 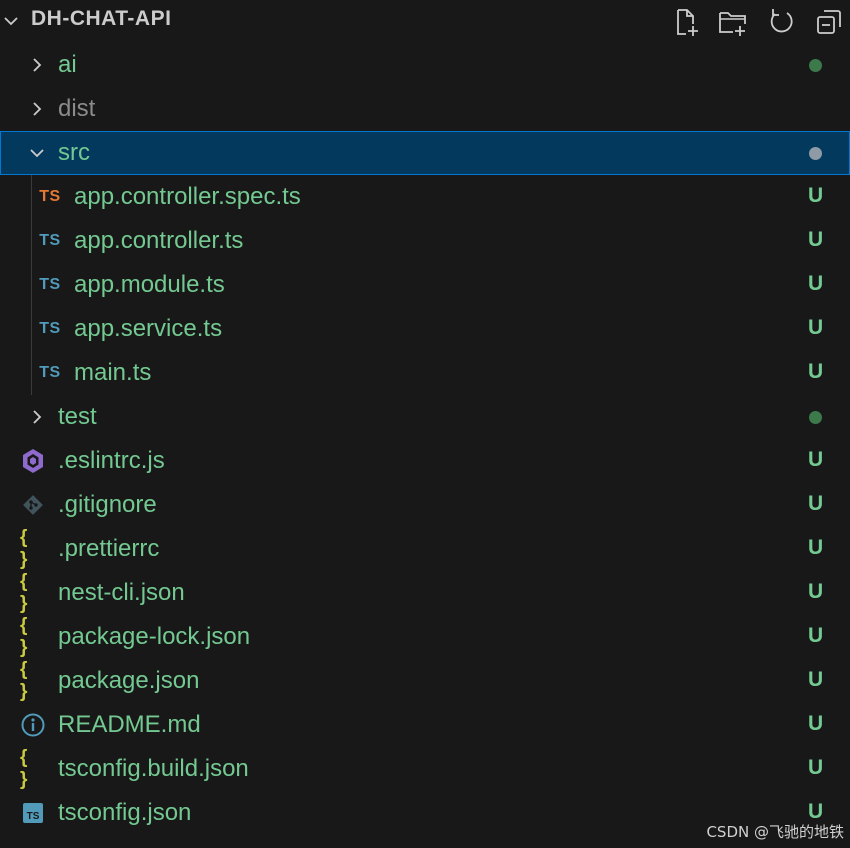 What do you see at coordinates (154, 636) in the screenshot?
I see `tree-item-label: package-lock.json` at bounding box center [154, 636].